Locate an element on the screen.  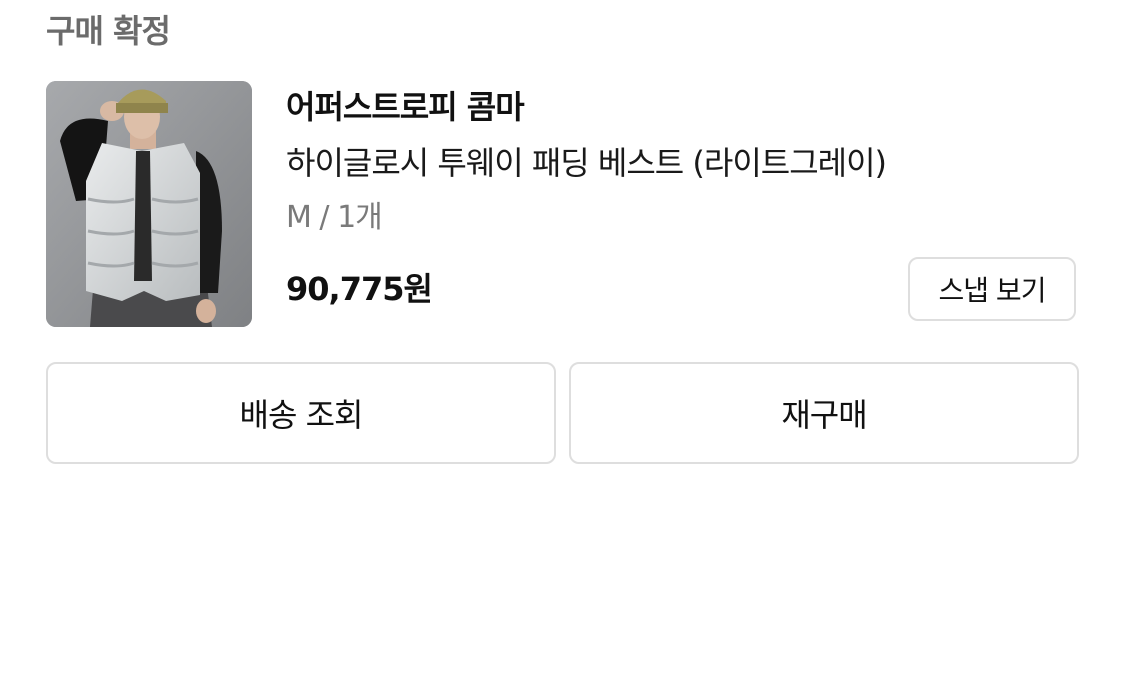
product-name: 하이글로시 투웨이 패딩 베스트 (라이트그레이) is located at coordinates (686, 163).